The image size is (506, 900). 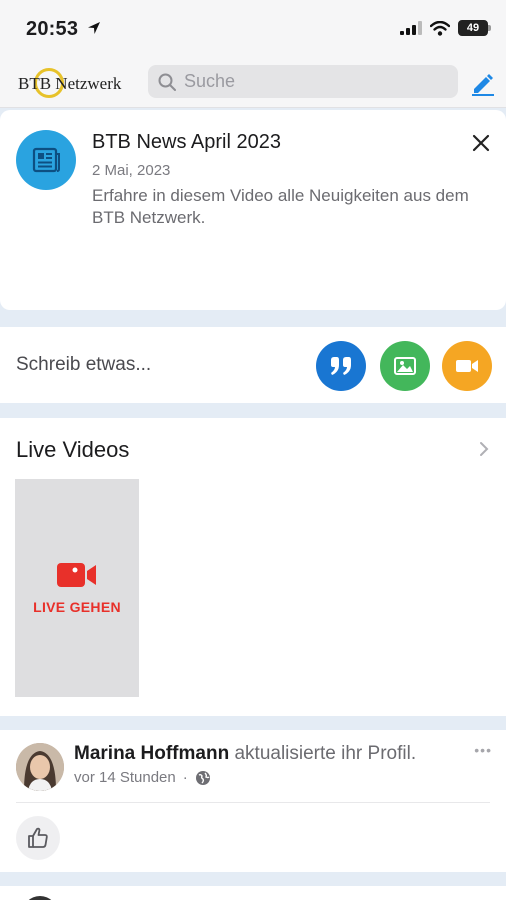 I want to click on battery-level: 49, so click(x=473, y=28).